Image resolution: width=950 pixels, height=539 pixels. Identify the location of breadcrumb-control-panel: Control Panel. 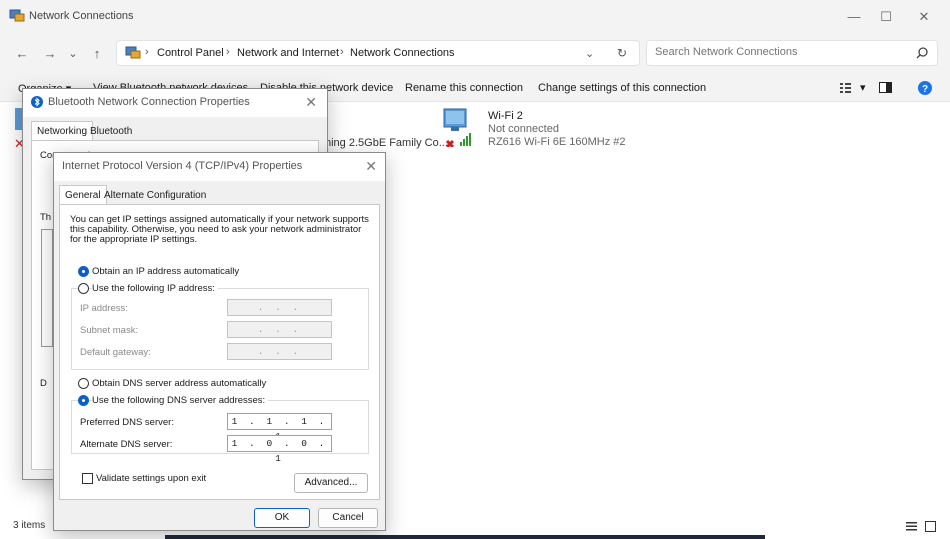
(190, 53).